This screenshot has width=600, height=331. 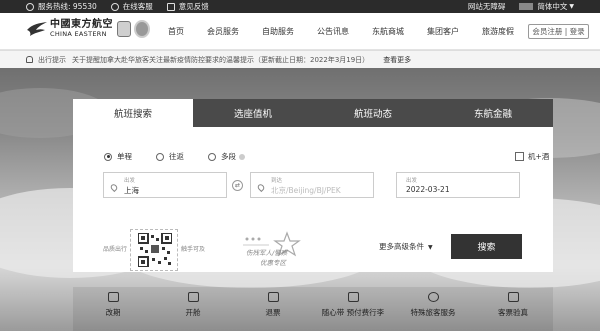 What do you see at coordinates (353, 297) in the screenshot?
I see `luggage-icon` at bounding box center [353, 297].